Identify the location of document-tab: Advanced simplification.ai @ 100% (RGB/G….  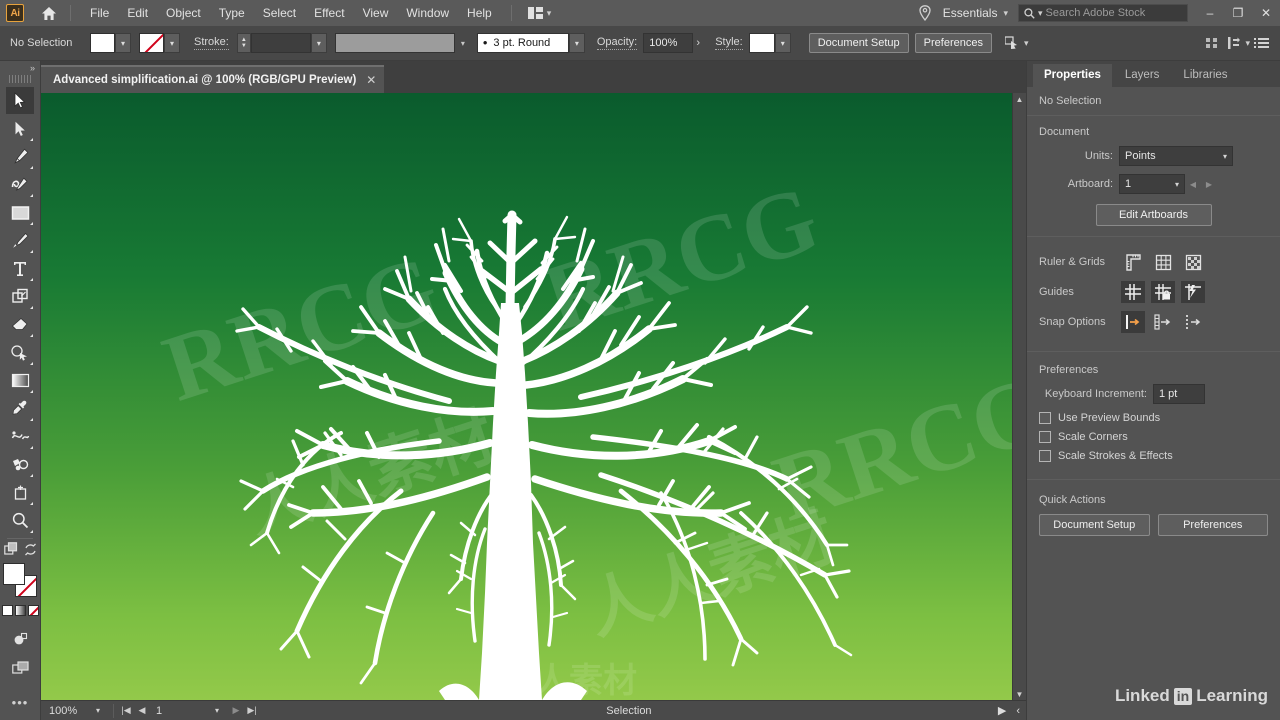
(213, 79).